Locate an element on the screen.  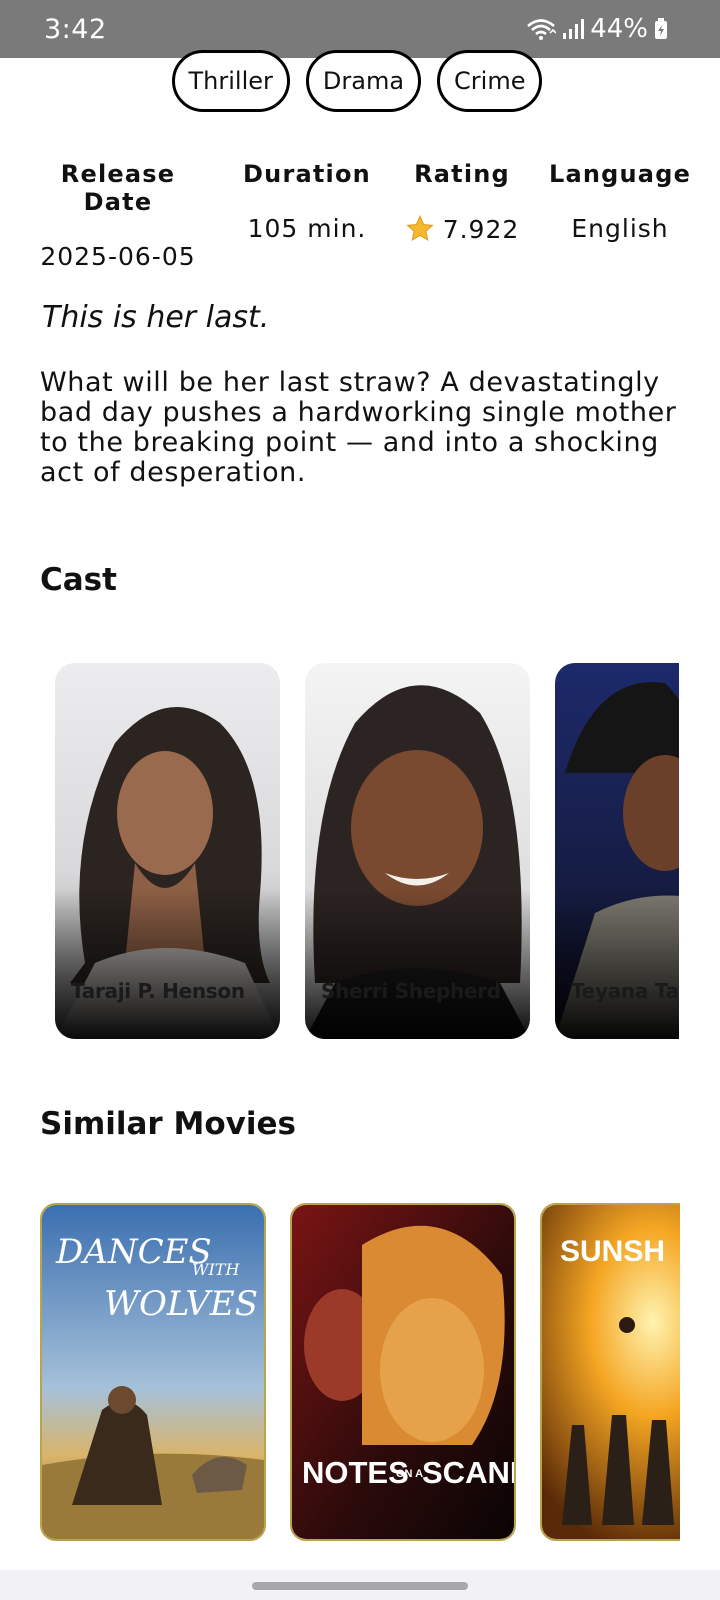
status-icons: 44% is located at coordinates (597, 29).